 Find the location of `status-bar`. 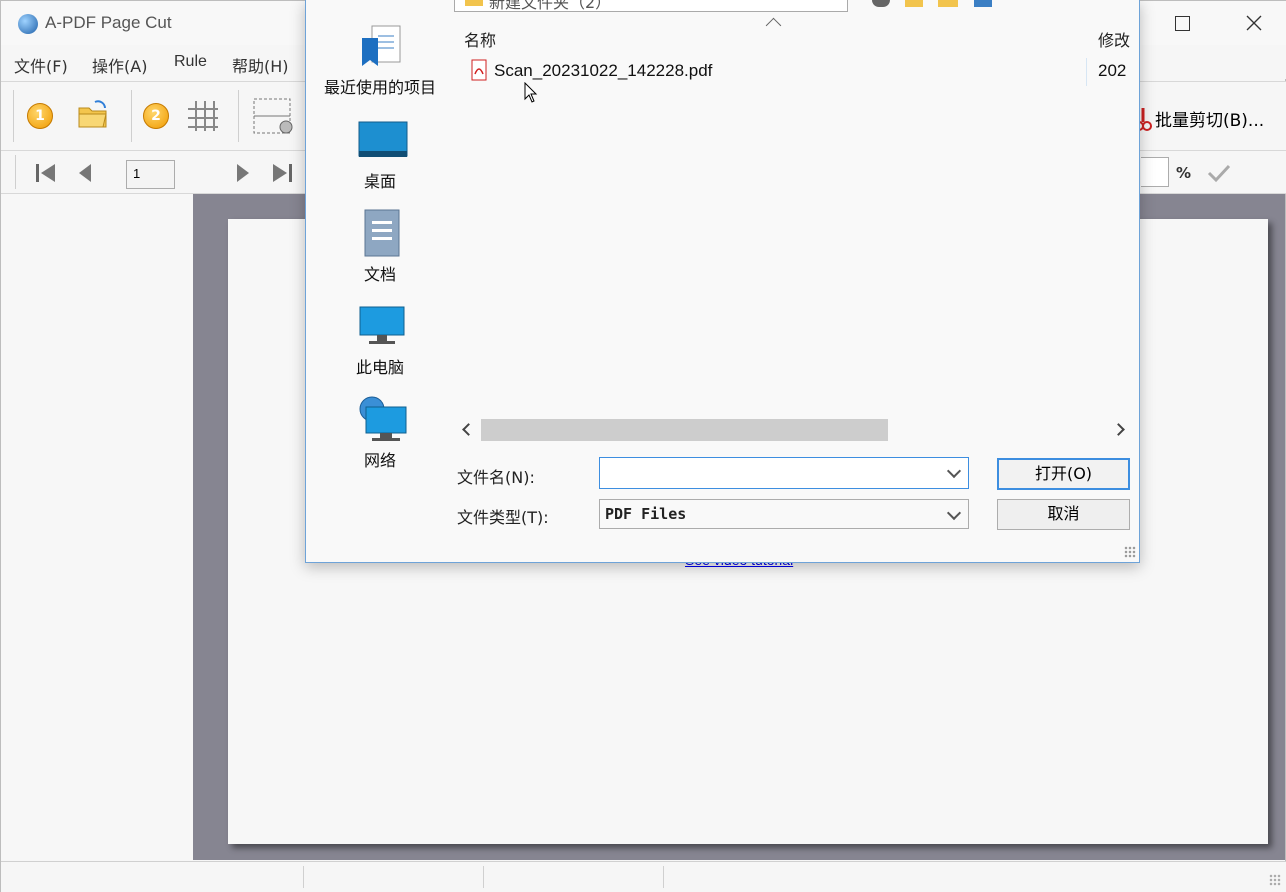

status-bar is located at coordinates (643, 876).